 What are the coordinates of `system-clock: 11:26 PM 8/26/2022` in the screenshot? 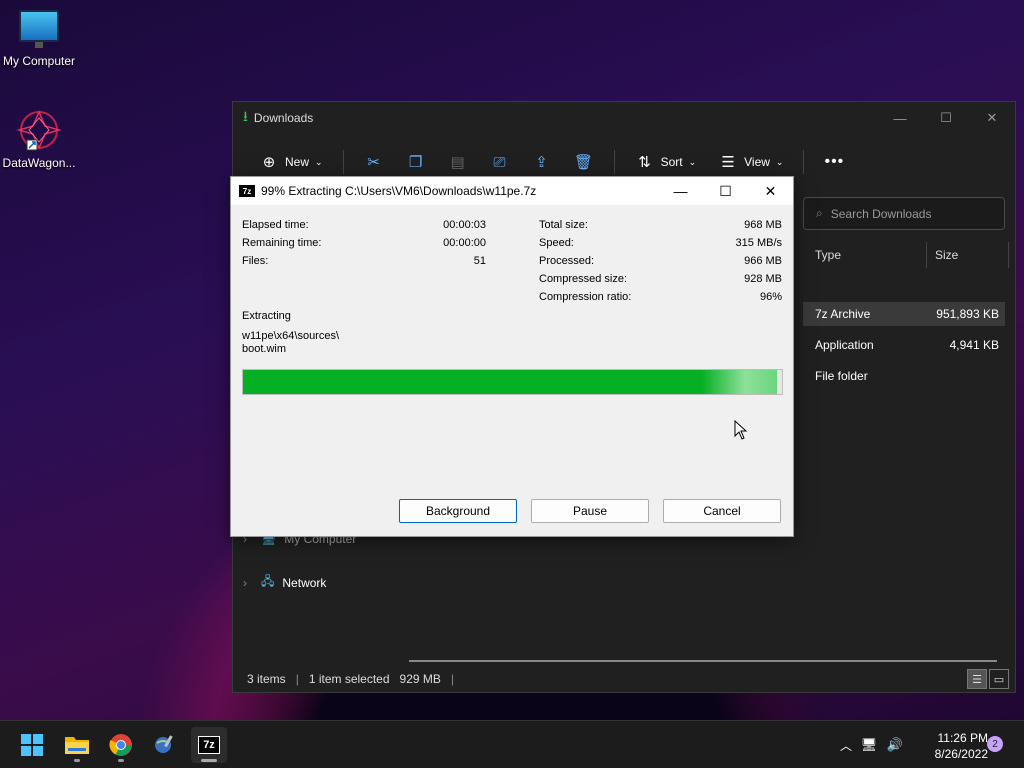 It's located at (950, 746).